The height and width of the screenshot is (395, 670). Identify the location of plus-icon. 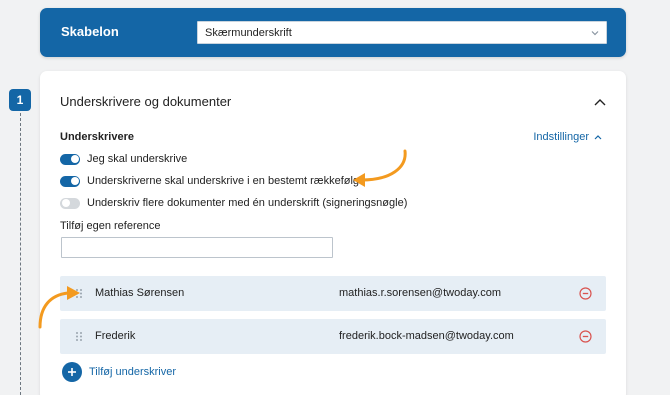
(72, 372).